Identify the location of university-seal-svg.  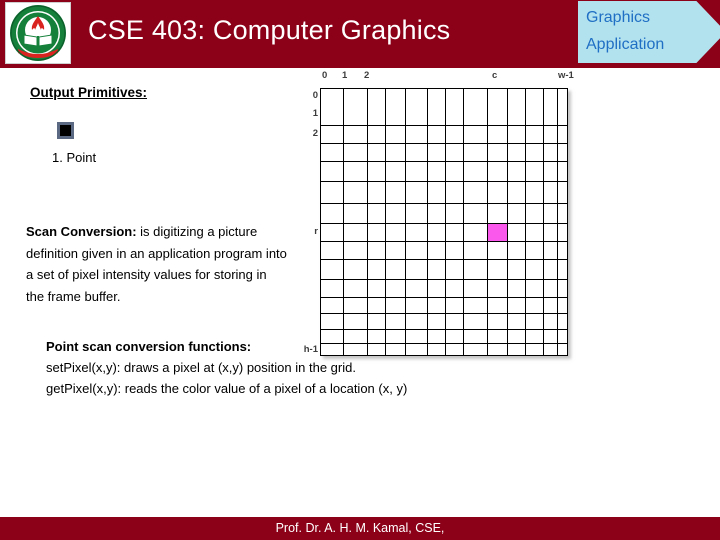
(38, 33).